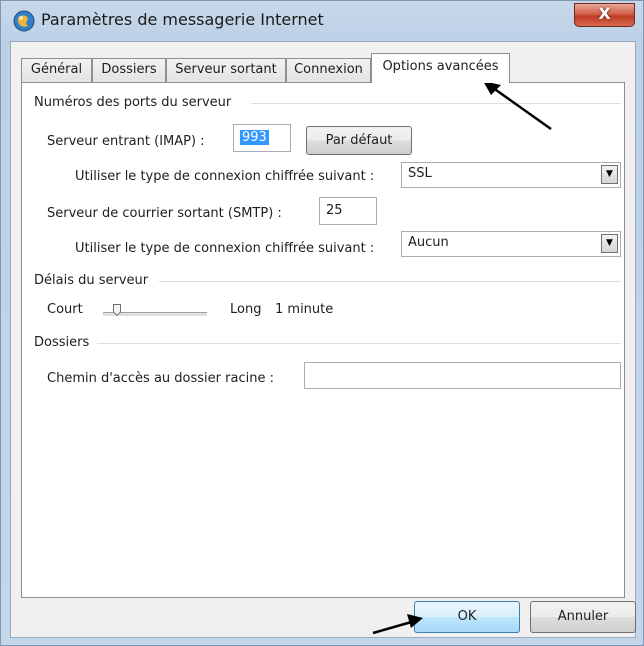 This screenshot has height=646, width=644. Describe the element at coordinates (583, 617) in the screenshot. I see `cancel-button: Annuler` at that location.